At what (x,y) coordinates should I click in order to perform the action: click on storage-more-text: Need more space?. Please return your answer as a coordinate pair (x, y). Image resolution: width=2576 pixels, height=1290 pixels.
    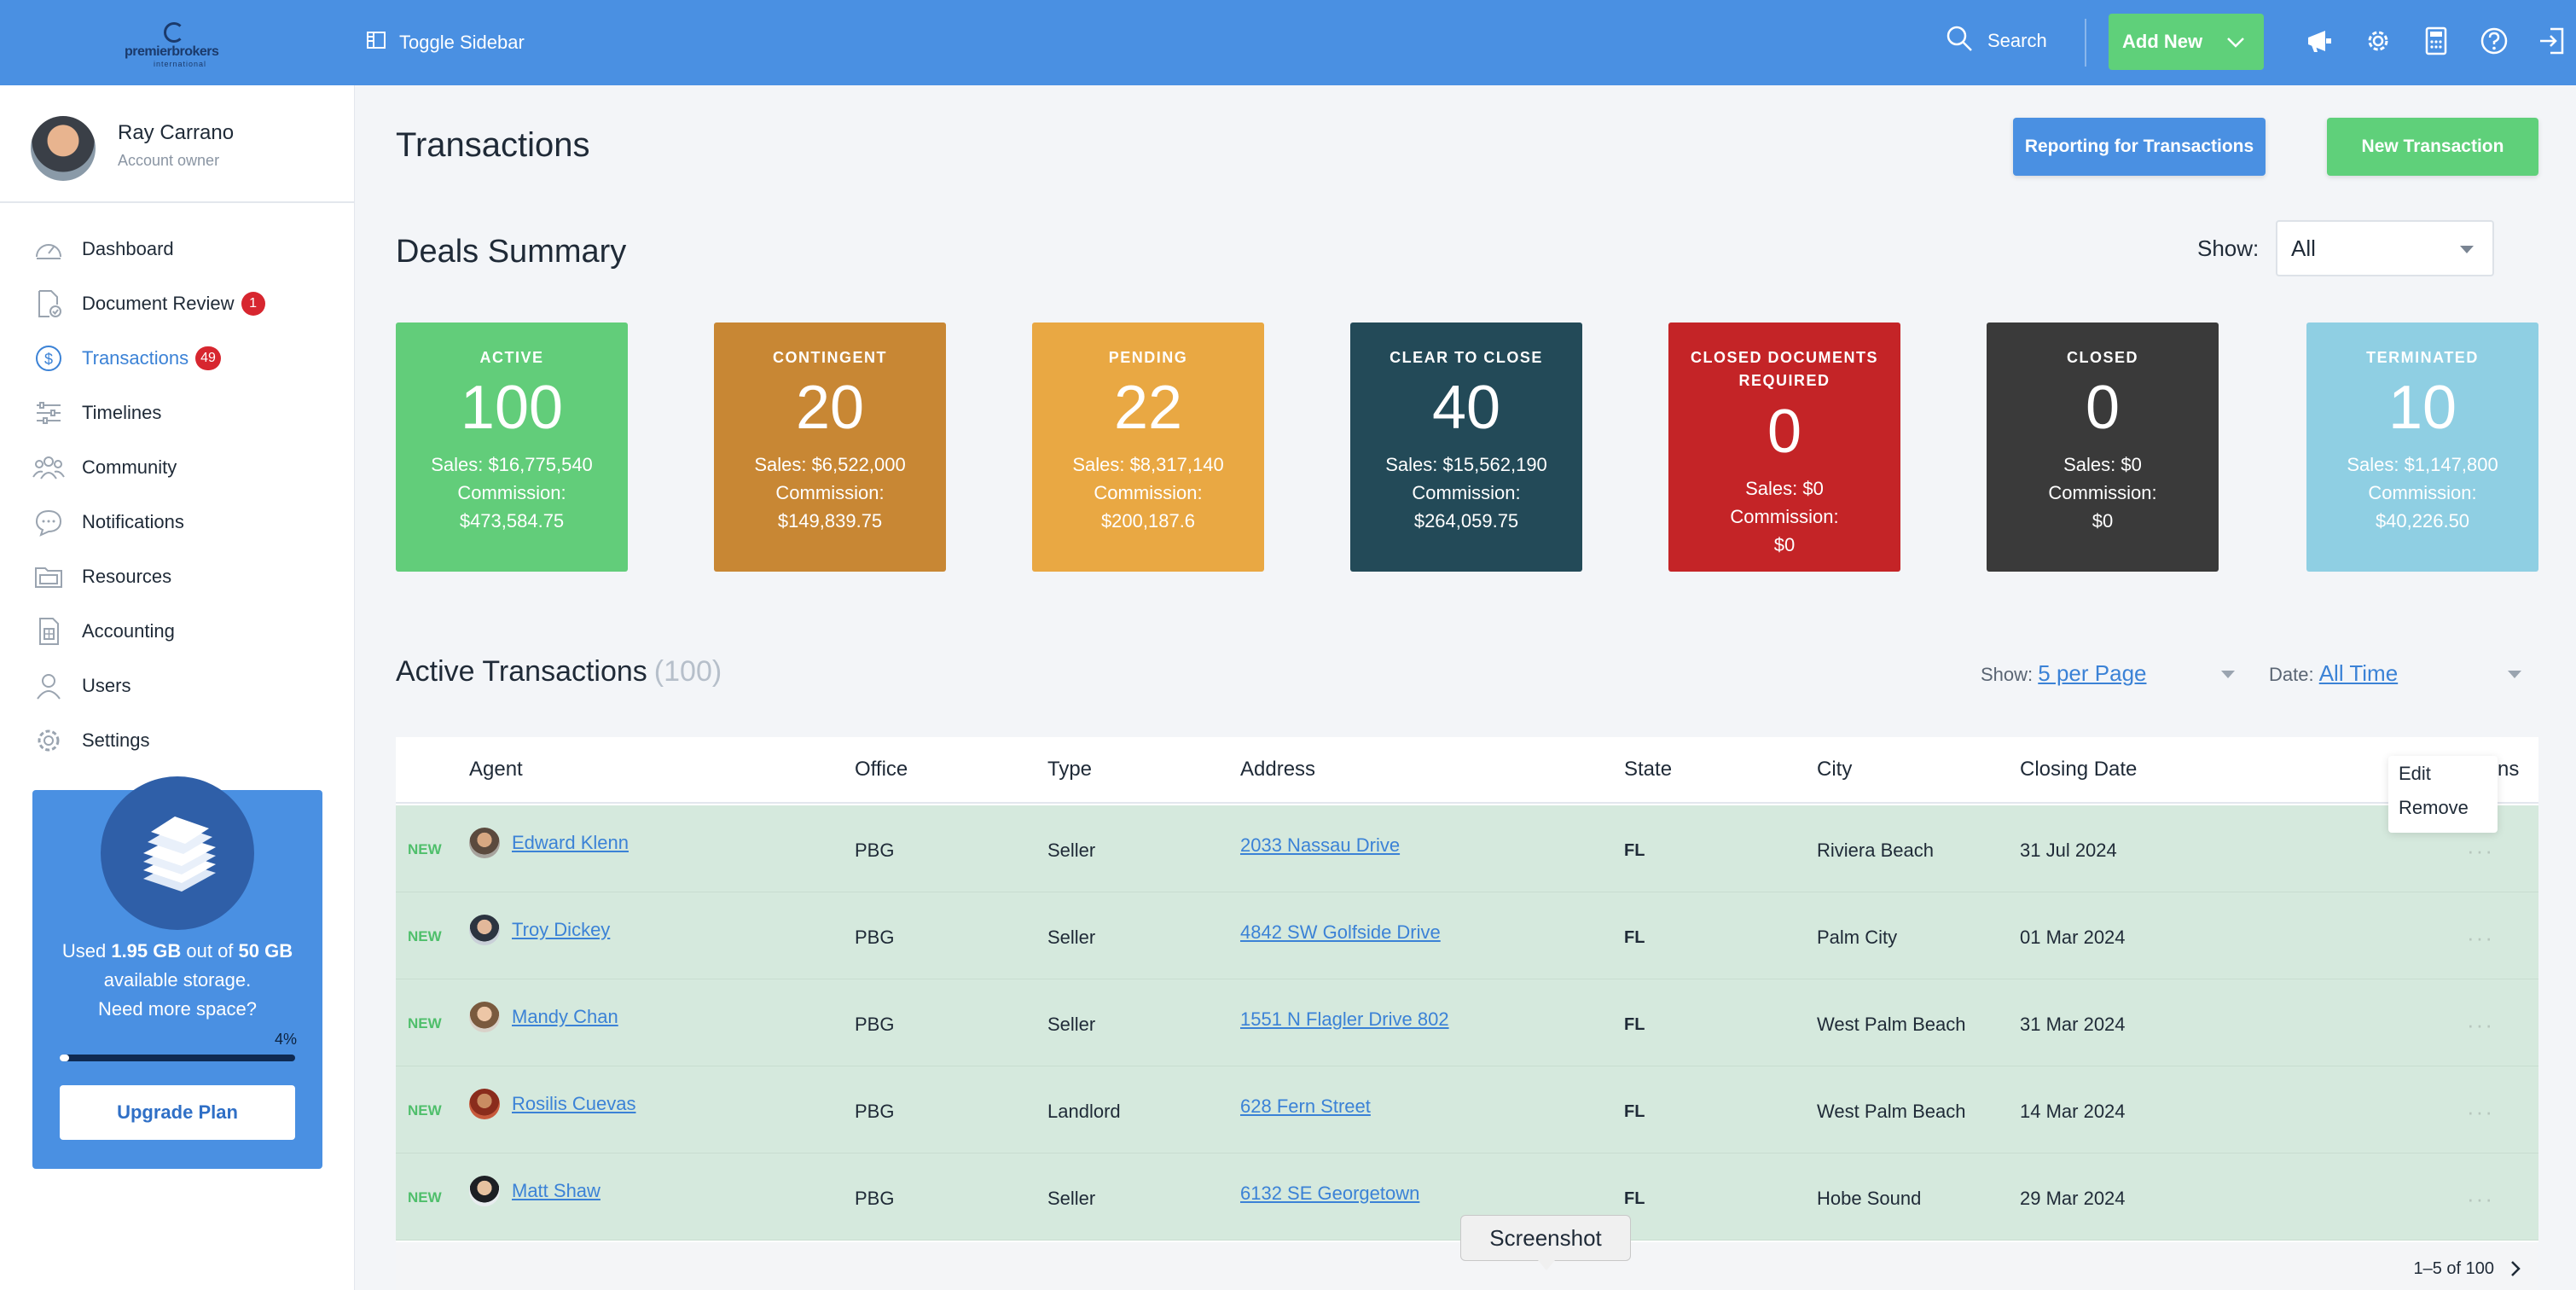
    Looking at the image, I should click on (177, 1009).